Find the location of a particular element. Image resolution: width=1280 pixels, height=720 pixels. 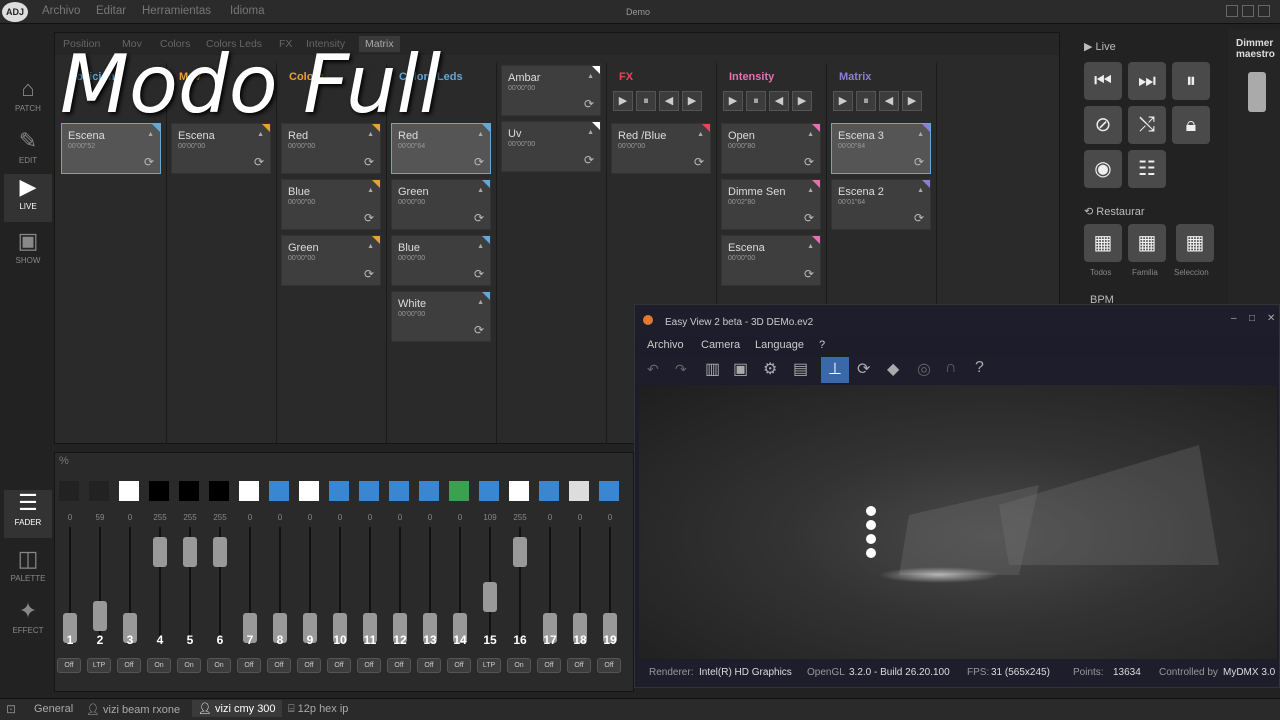

sidebar-item-edit: ✎ EDIT is located at coordinates (28, 150).